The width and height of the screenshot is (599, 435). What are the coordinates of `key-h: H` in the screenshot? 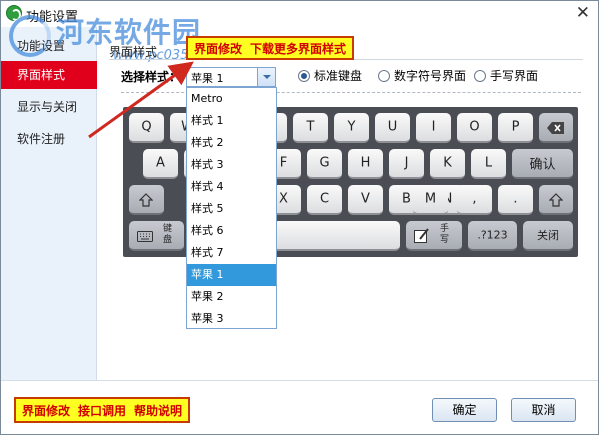 It's located at (365, 164).